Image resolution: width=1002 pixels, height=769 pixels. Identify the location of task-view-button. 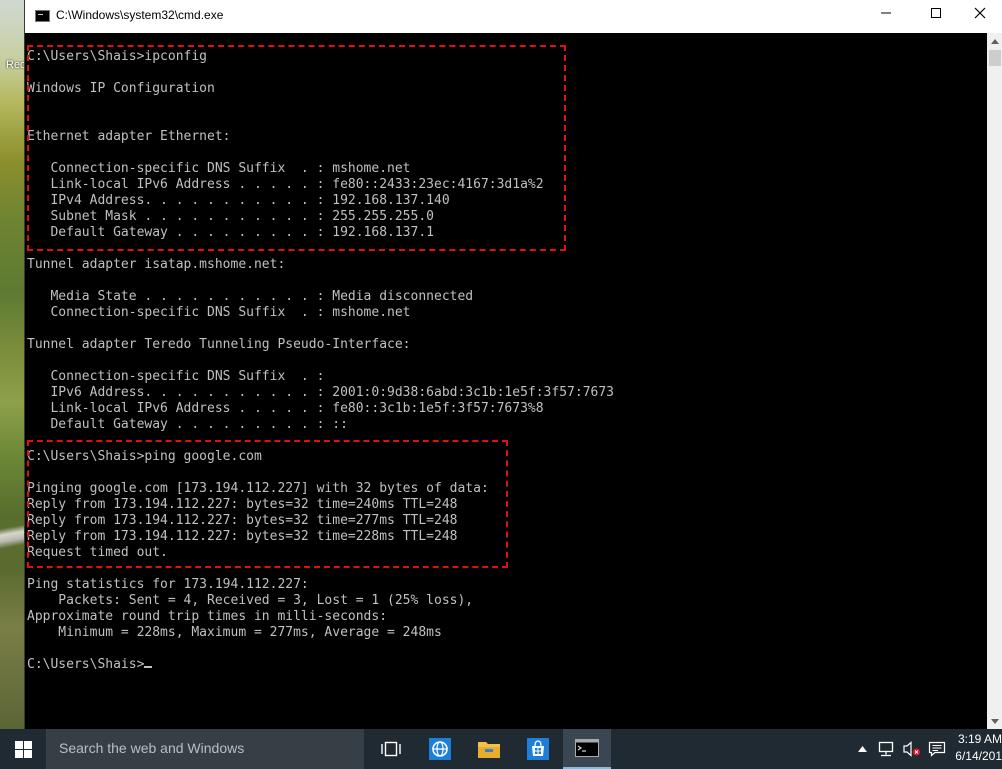
(391, 749).